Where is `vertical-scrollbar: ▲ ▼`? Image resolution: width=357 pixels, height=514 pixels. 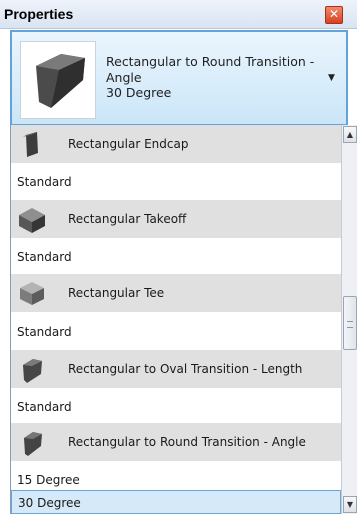 vertical-scrollbar: ▲ ▼ is located at coordinates (349, 319).